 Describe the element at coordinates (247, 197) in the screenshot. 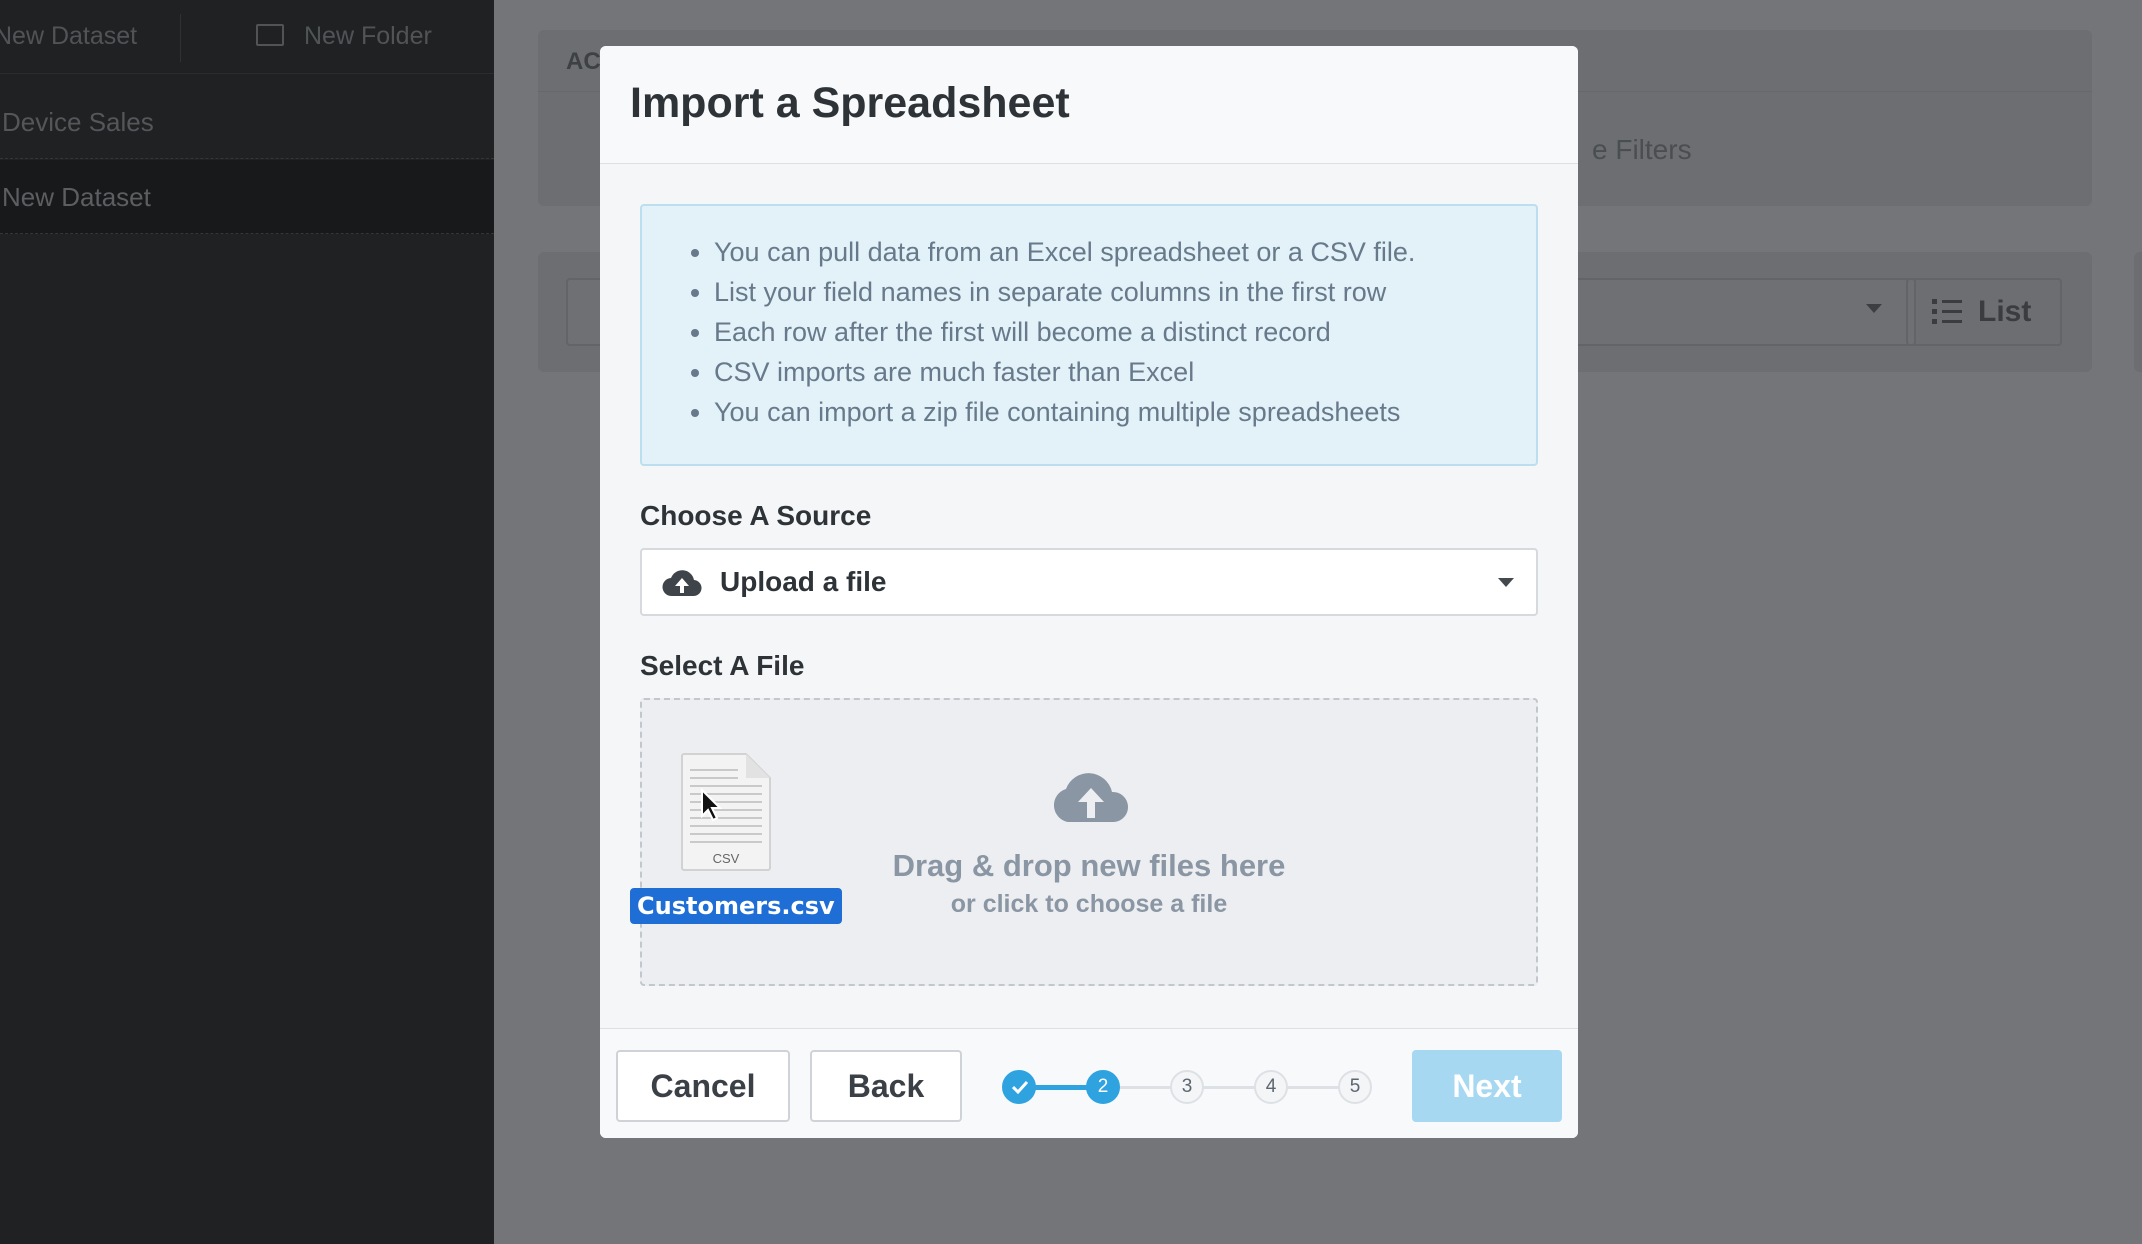

I see `sidebar-item-new-dataset: New Dataset` at that location.